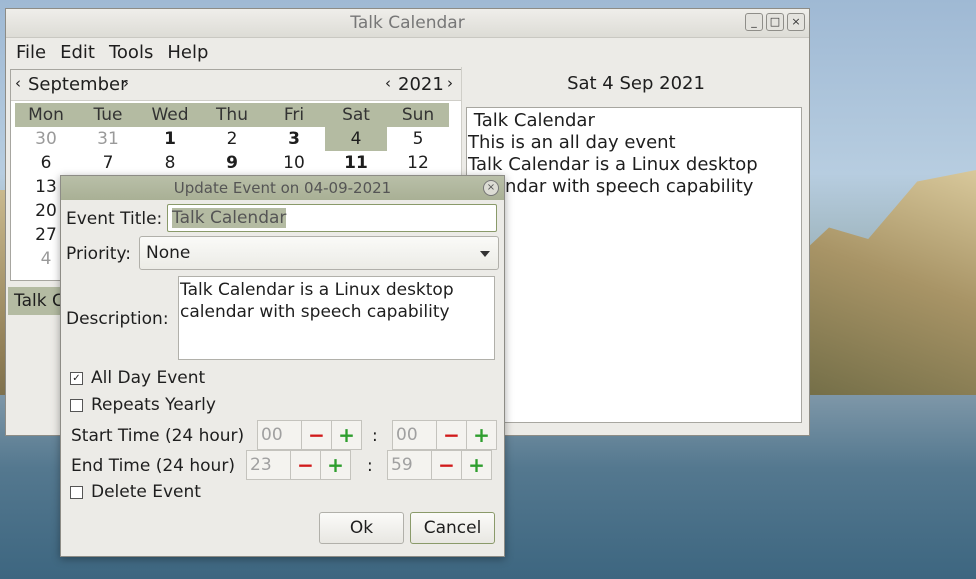  I want to click on day-cell: 12, so click(418, 163).